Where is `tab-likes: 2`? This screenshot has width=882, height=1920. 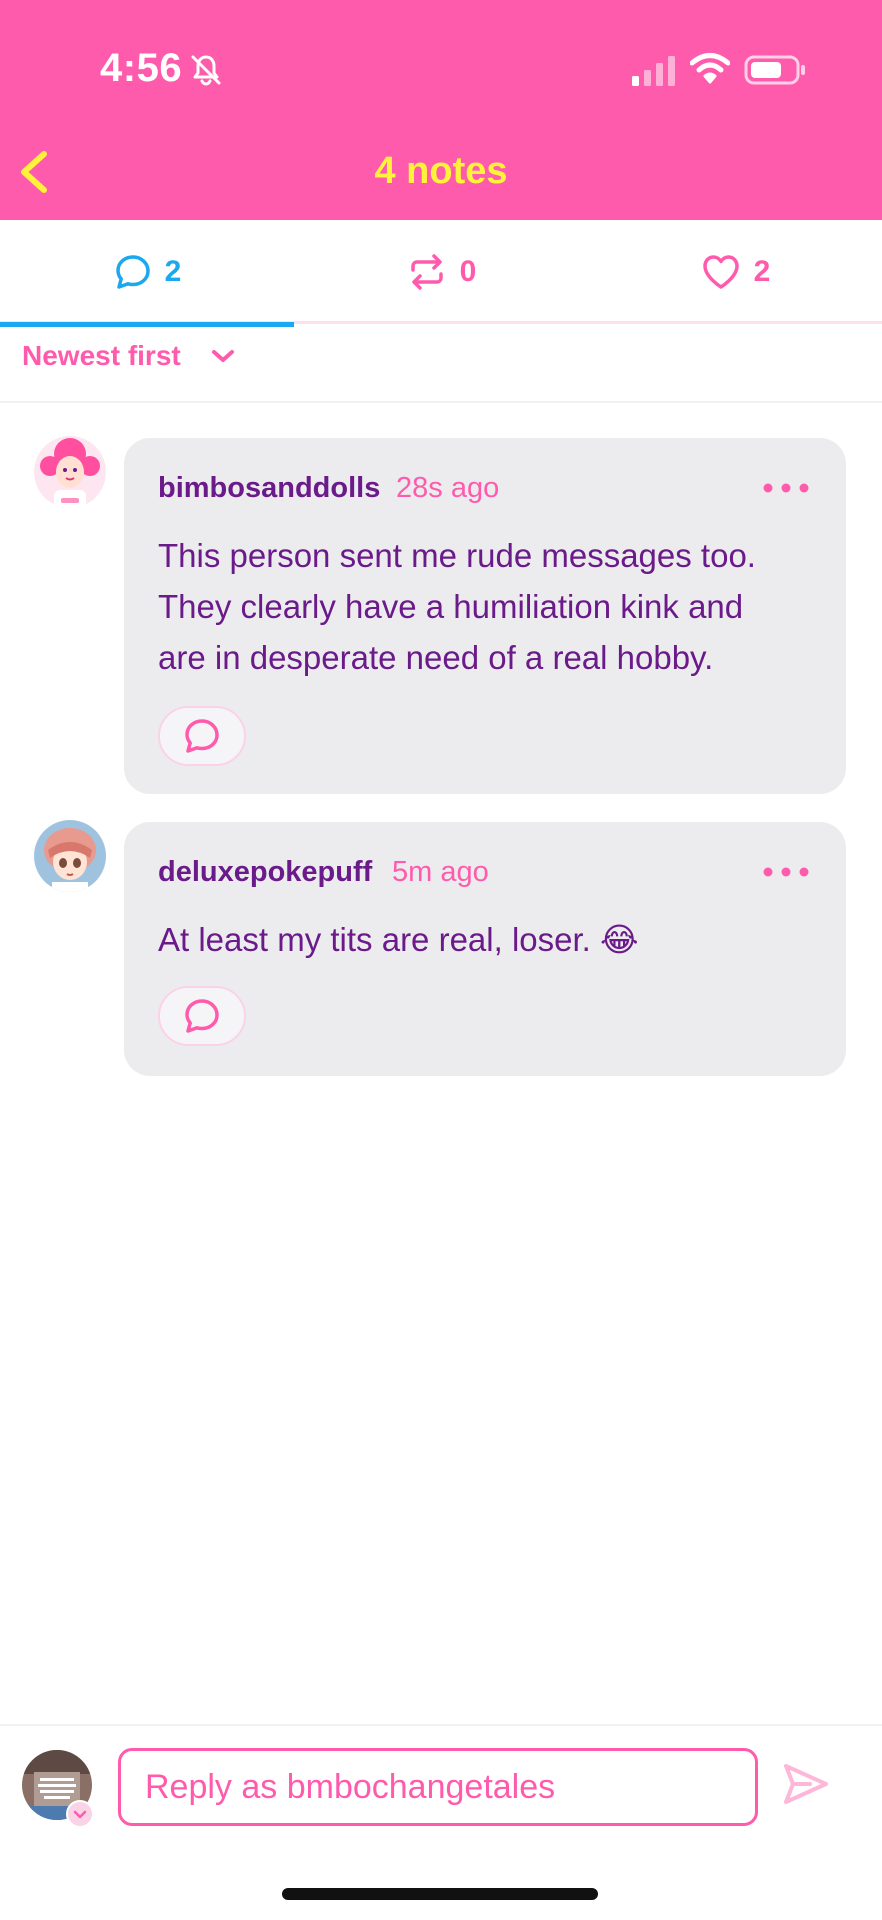 tab-likes: 2 is located at coordinates (735, 272).